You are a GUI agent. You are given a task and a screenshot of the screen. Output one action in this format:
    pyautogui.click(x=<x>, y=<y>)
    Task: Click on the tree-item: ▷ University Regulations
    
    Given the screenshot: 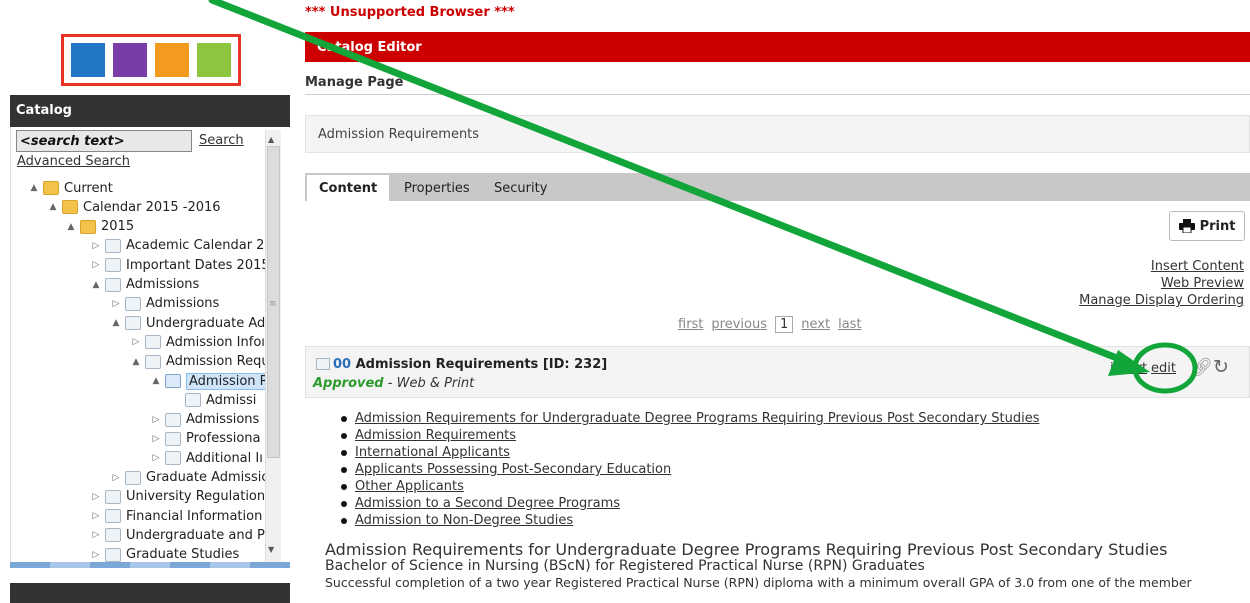 What is the action you would take?
    pyautogui.click(x=177, y=497)
    